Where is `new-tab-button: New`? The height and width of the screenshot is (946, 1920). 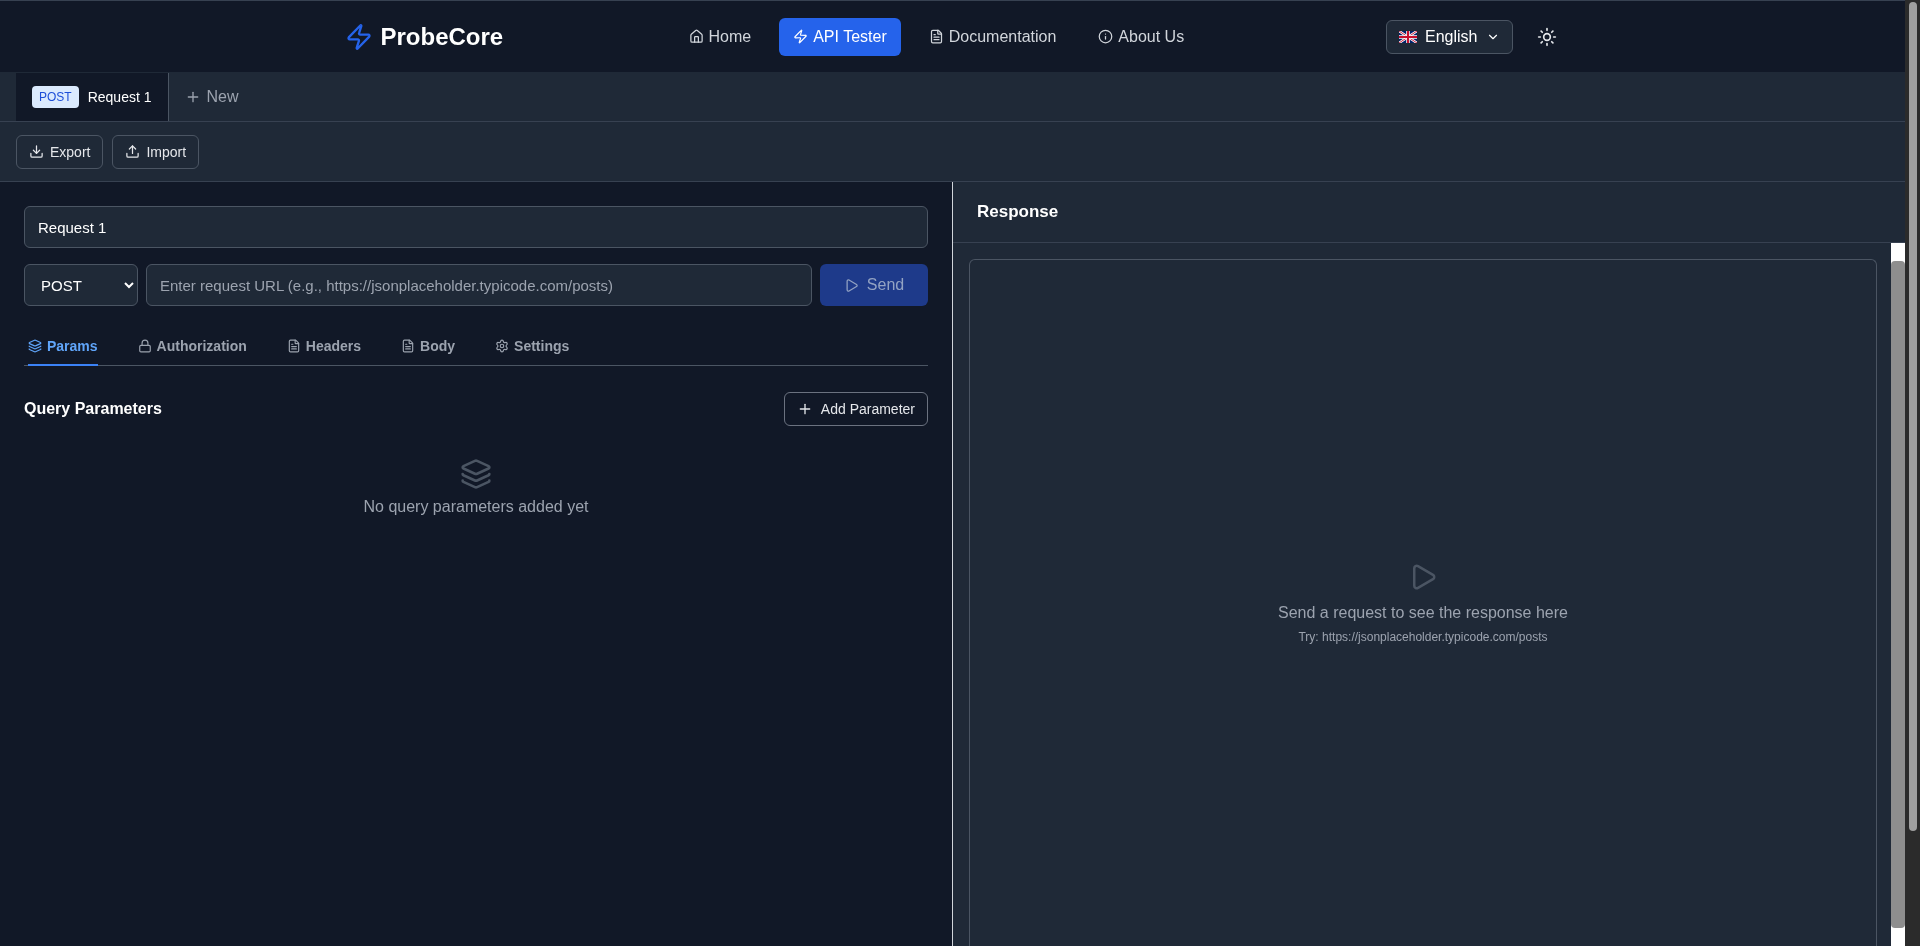
new-tab-button: New is located at coordinates (211, 97).